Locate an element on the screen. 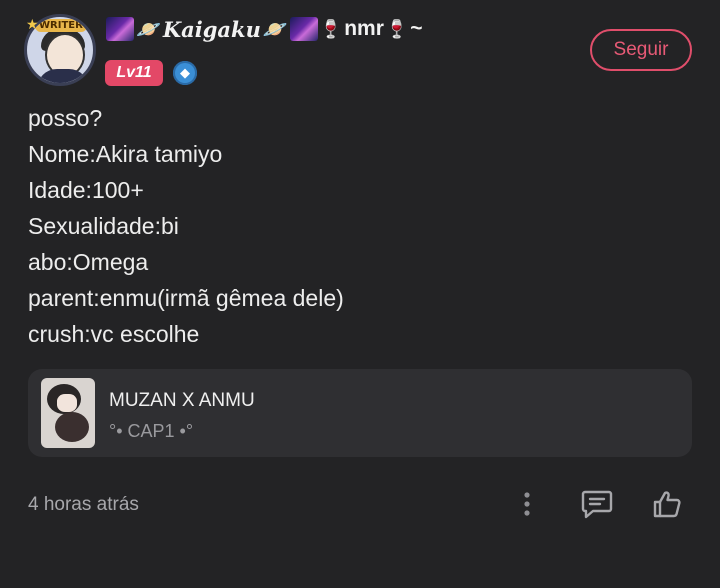  post-line: parent:enmu(irmã gêmea dele) is located at coordinates (186, 298).